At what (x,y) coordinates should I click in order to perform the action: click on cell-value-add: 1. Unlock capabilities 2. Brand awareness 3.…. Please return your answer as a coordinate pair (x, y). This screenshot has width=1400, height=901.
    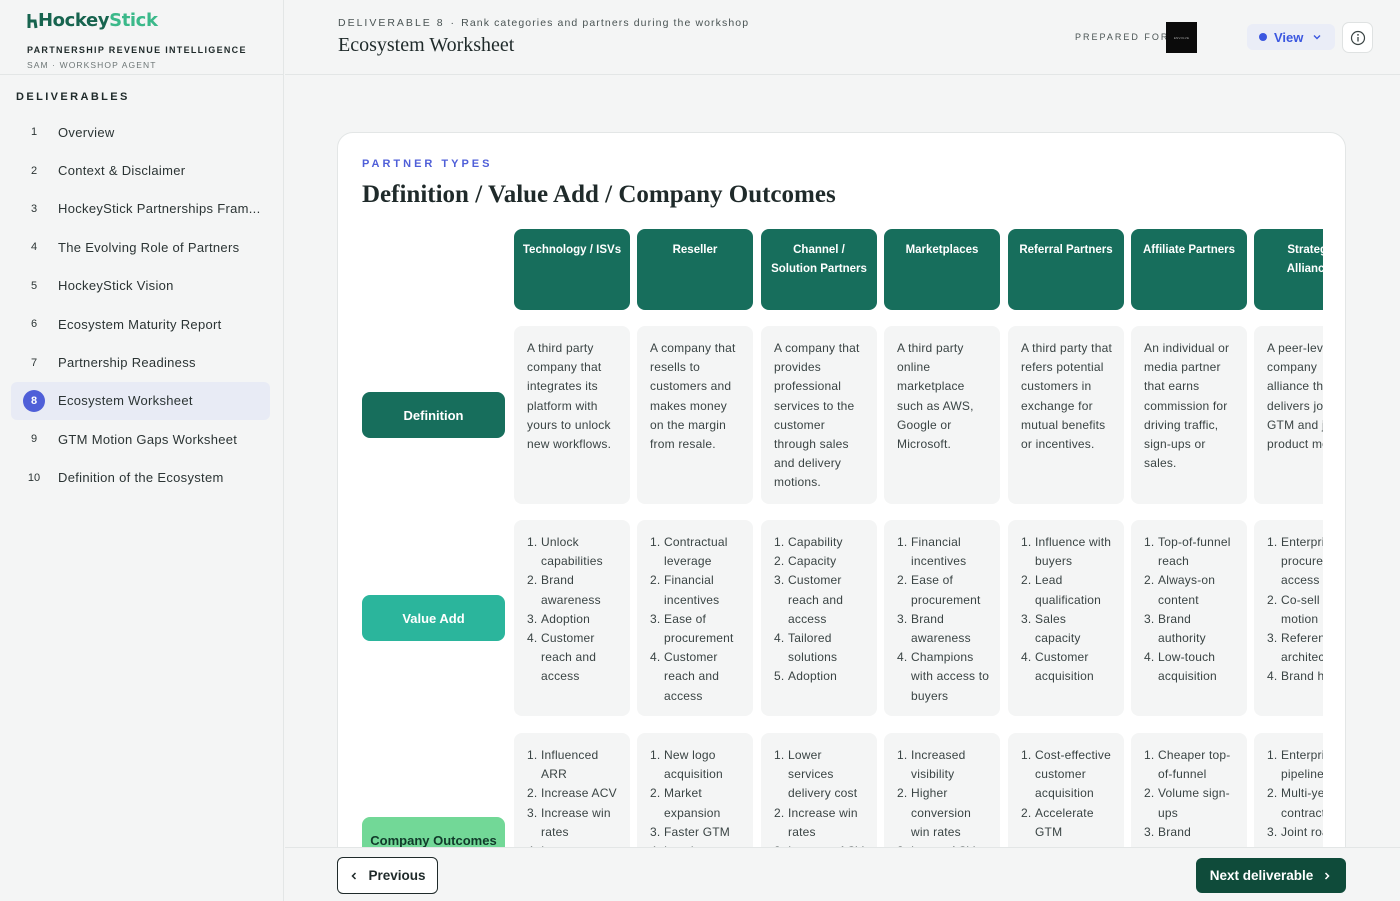
    Looking at the image, I should click on (572, 618).